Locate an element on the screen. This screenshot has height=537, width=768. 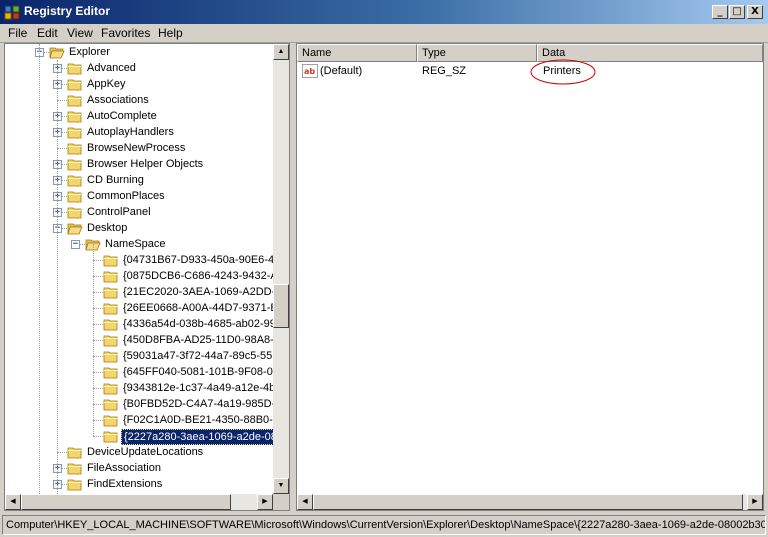
list-scroll-right-arrow-icon: ▶ is located at coordinates (755, 502).